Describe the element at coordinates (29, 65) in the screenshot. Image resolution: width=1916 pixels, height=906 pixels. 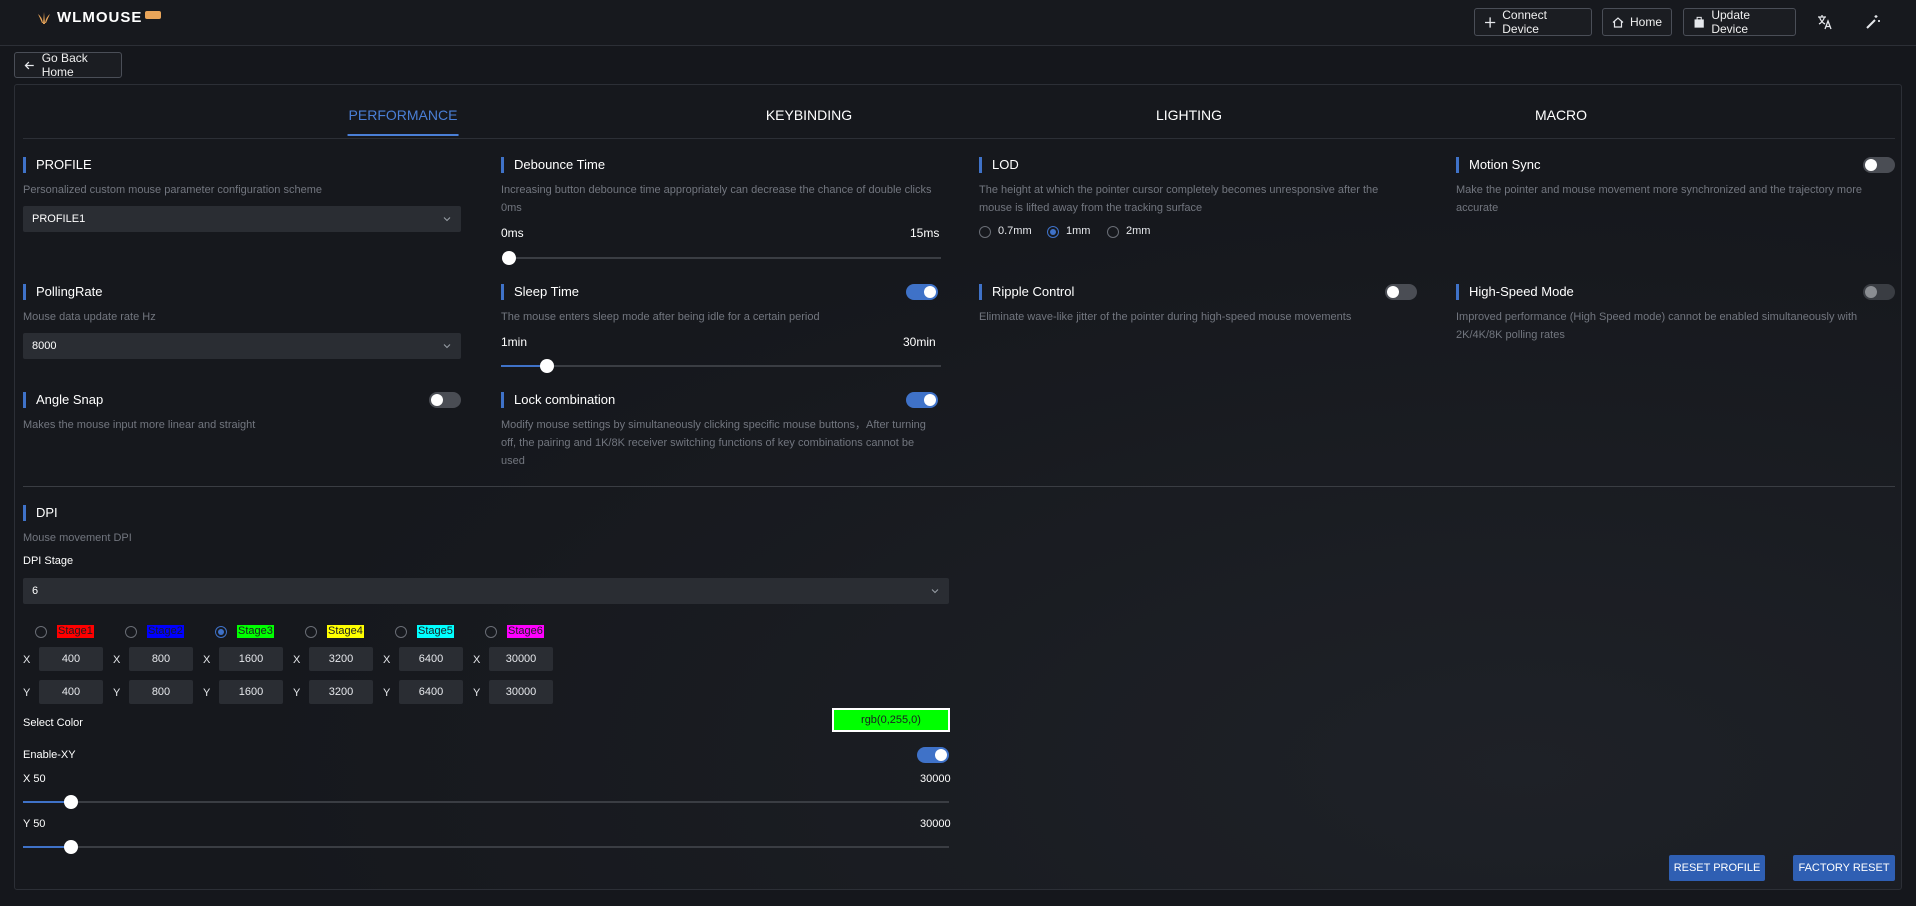
I see `arrow-left-icon` at that location.